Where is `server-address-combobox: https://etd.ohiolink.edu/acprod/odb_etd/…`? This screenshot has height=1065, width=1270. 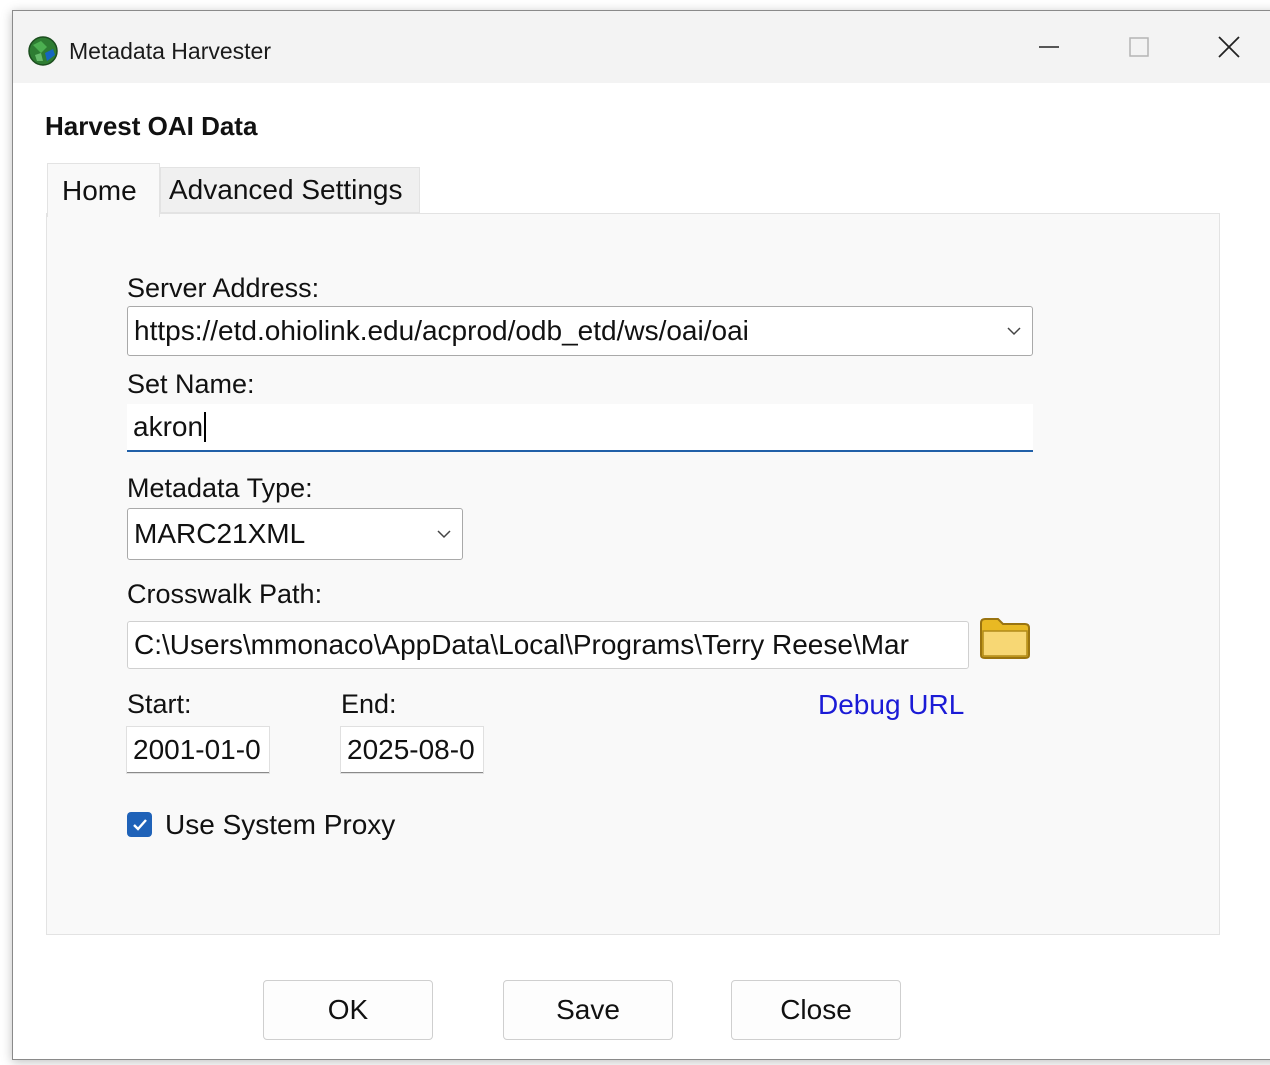
server-address-combobox: https://etd.ohiolink.edu/acprod/odb_etd/… is located at coordinates (580, 331).